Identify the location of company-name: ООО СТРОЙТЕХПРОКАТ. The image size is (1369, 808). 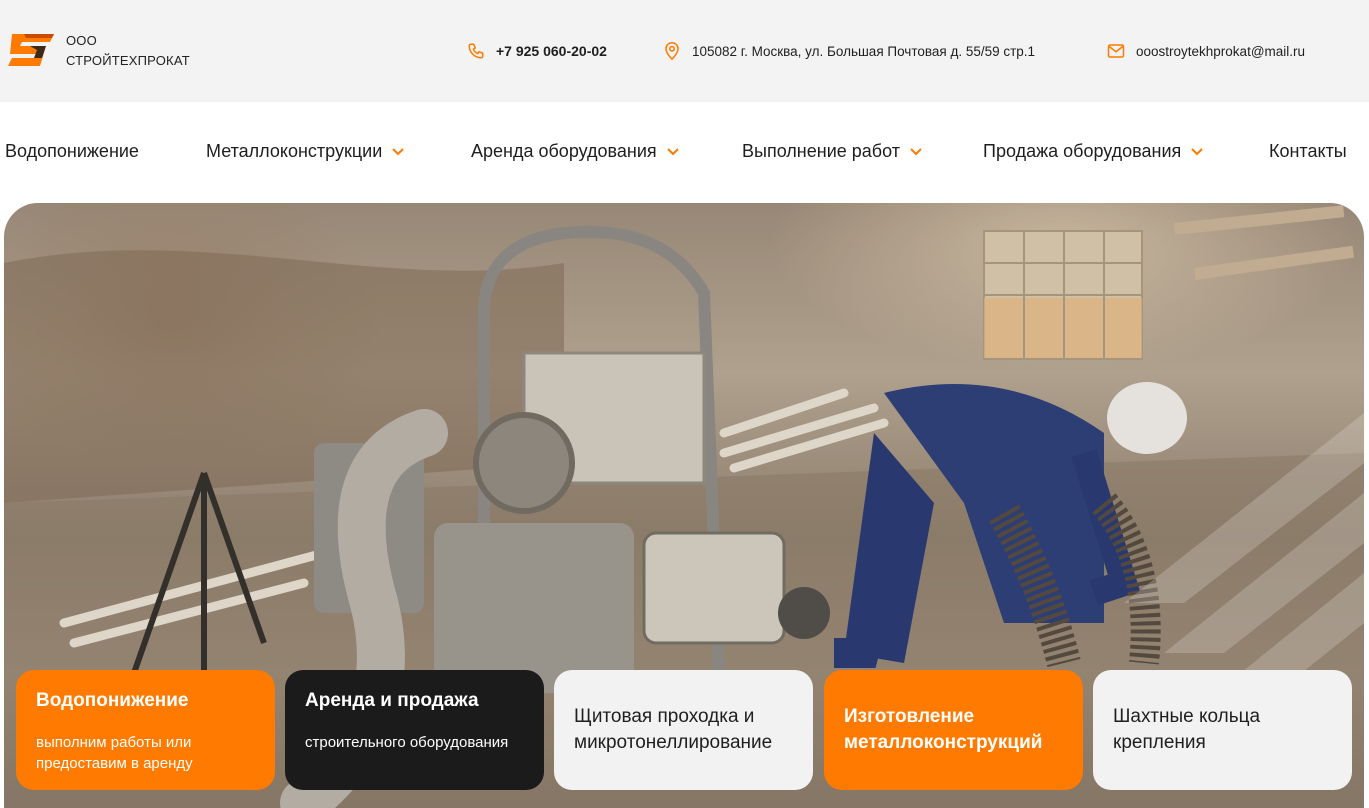
(128, 51).